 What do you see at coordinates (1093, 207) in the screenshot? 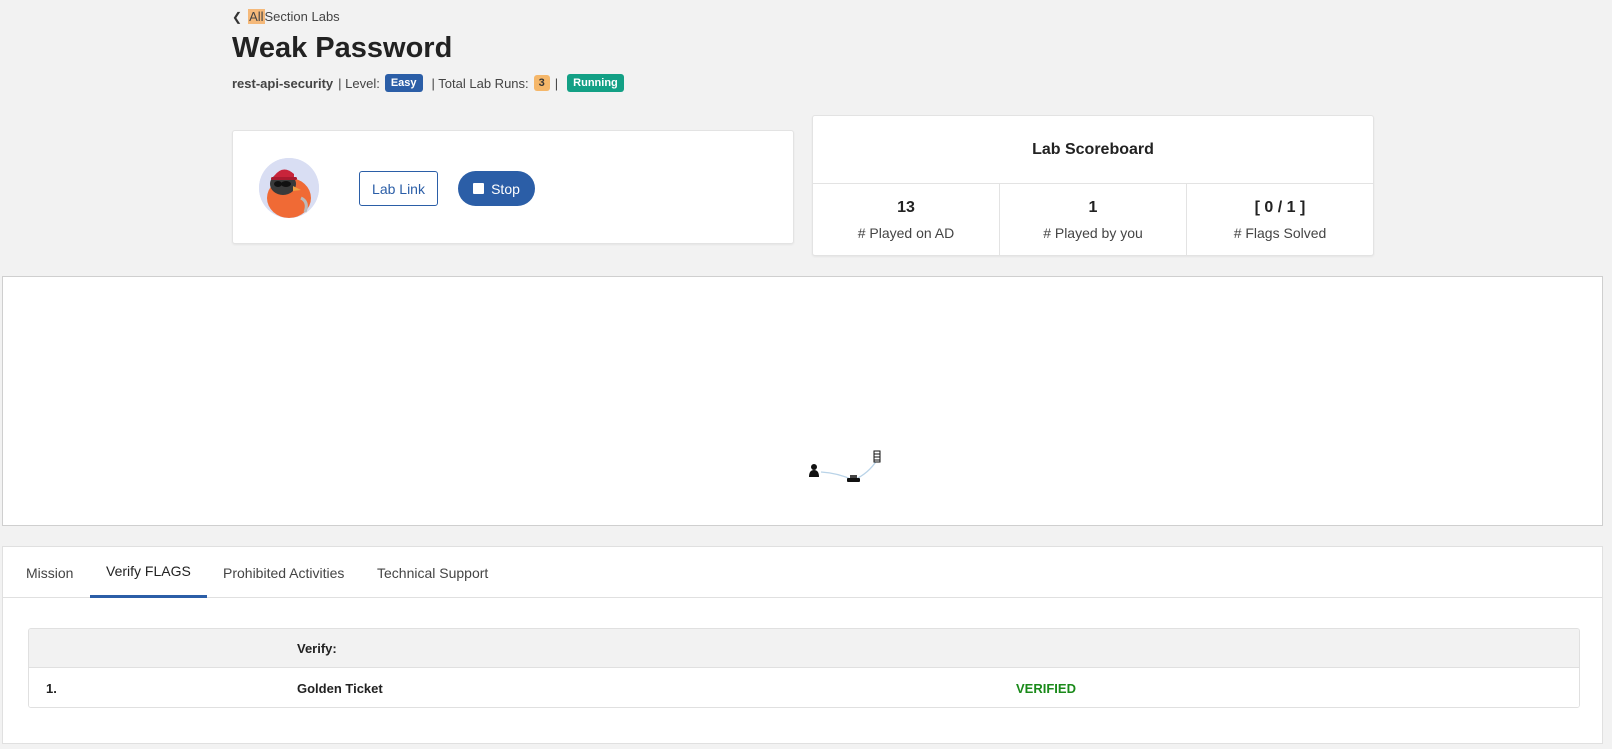
I see `stat-value: 1` at bounding box center [1093, 207].